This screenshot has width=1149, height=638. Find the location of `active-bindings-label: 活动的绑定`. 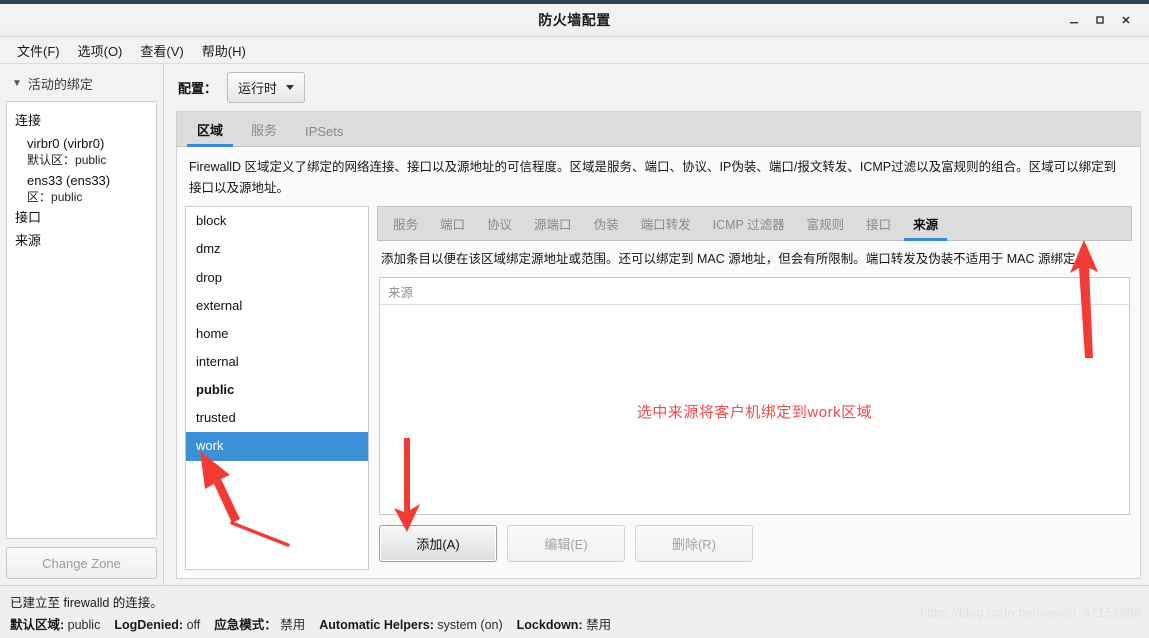

active-bindings-label: 活动的绑定 is located at coordinates (60, 84).